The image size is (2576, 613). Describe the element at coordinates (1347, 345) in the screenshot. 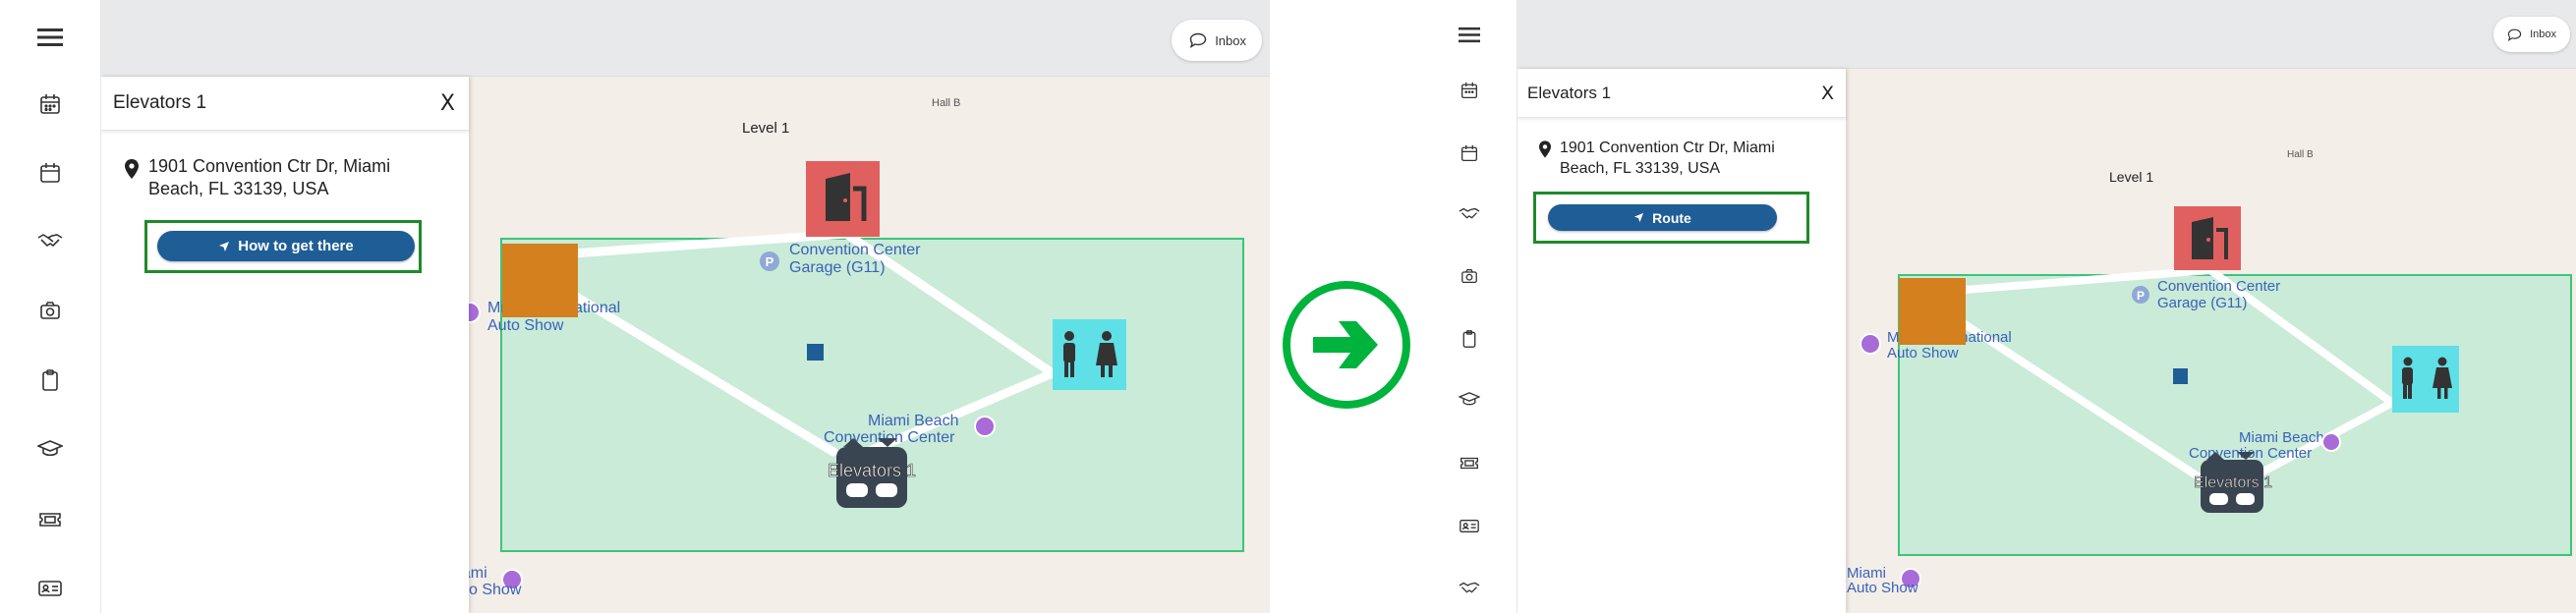

I see `transition-arrow-icon` at that location.